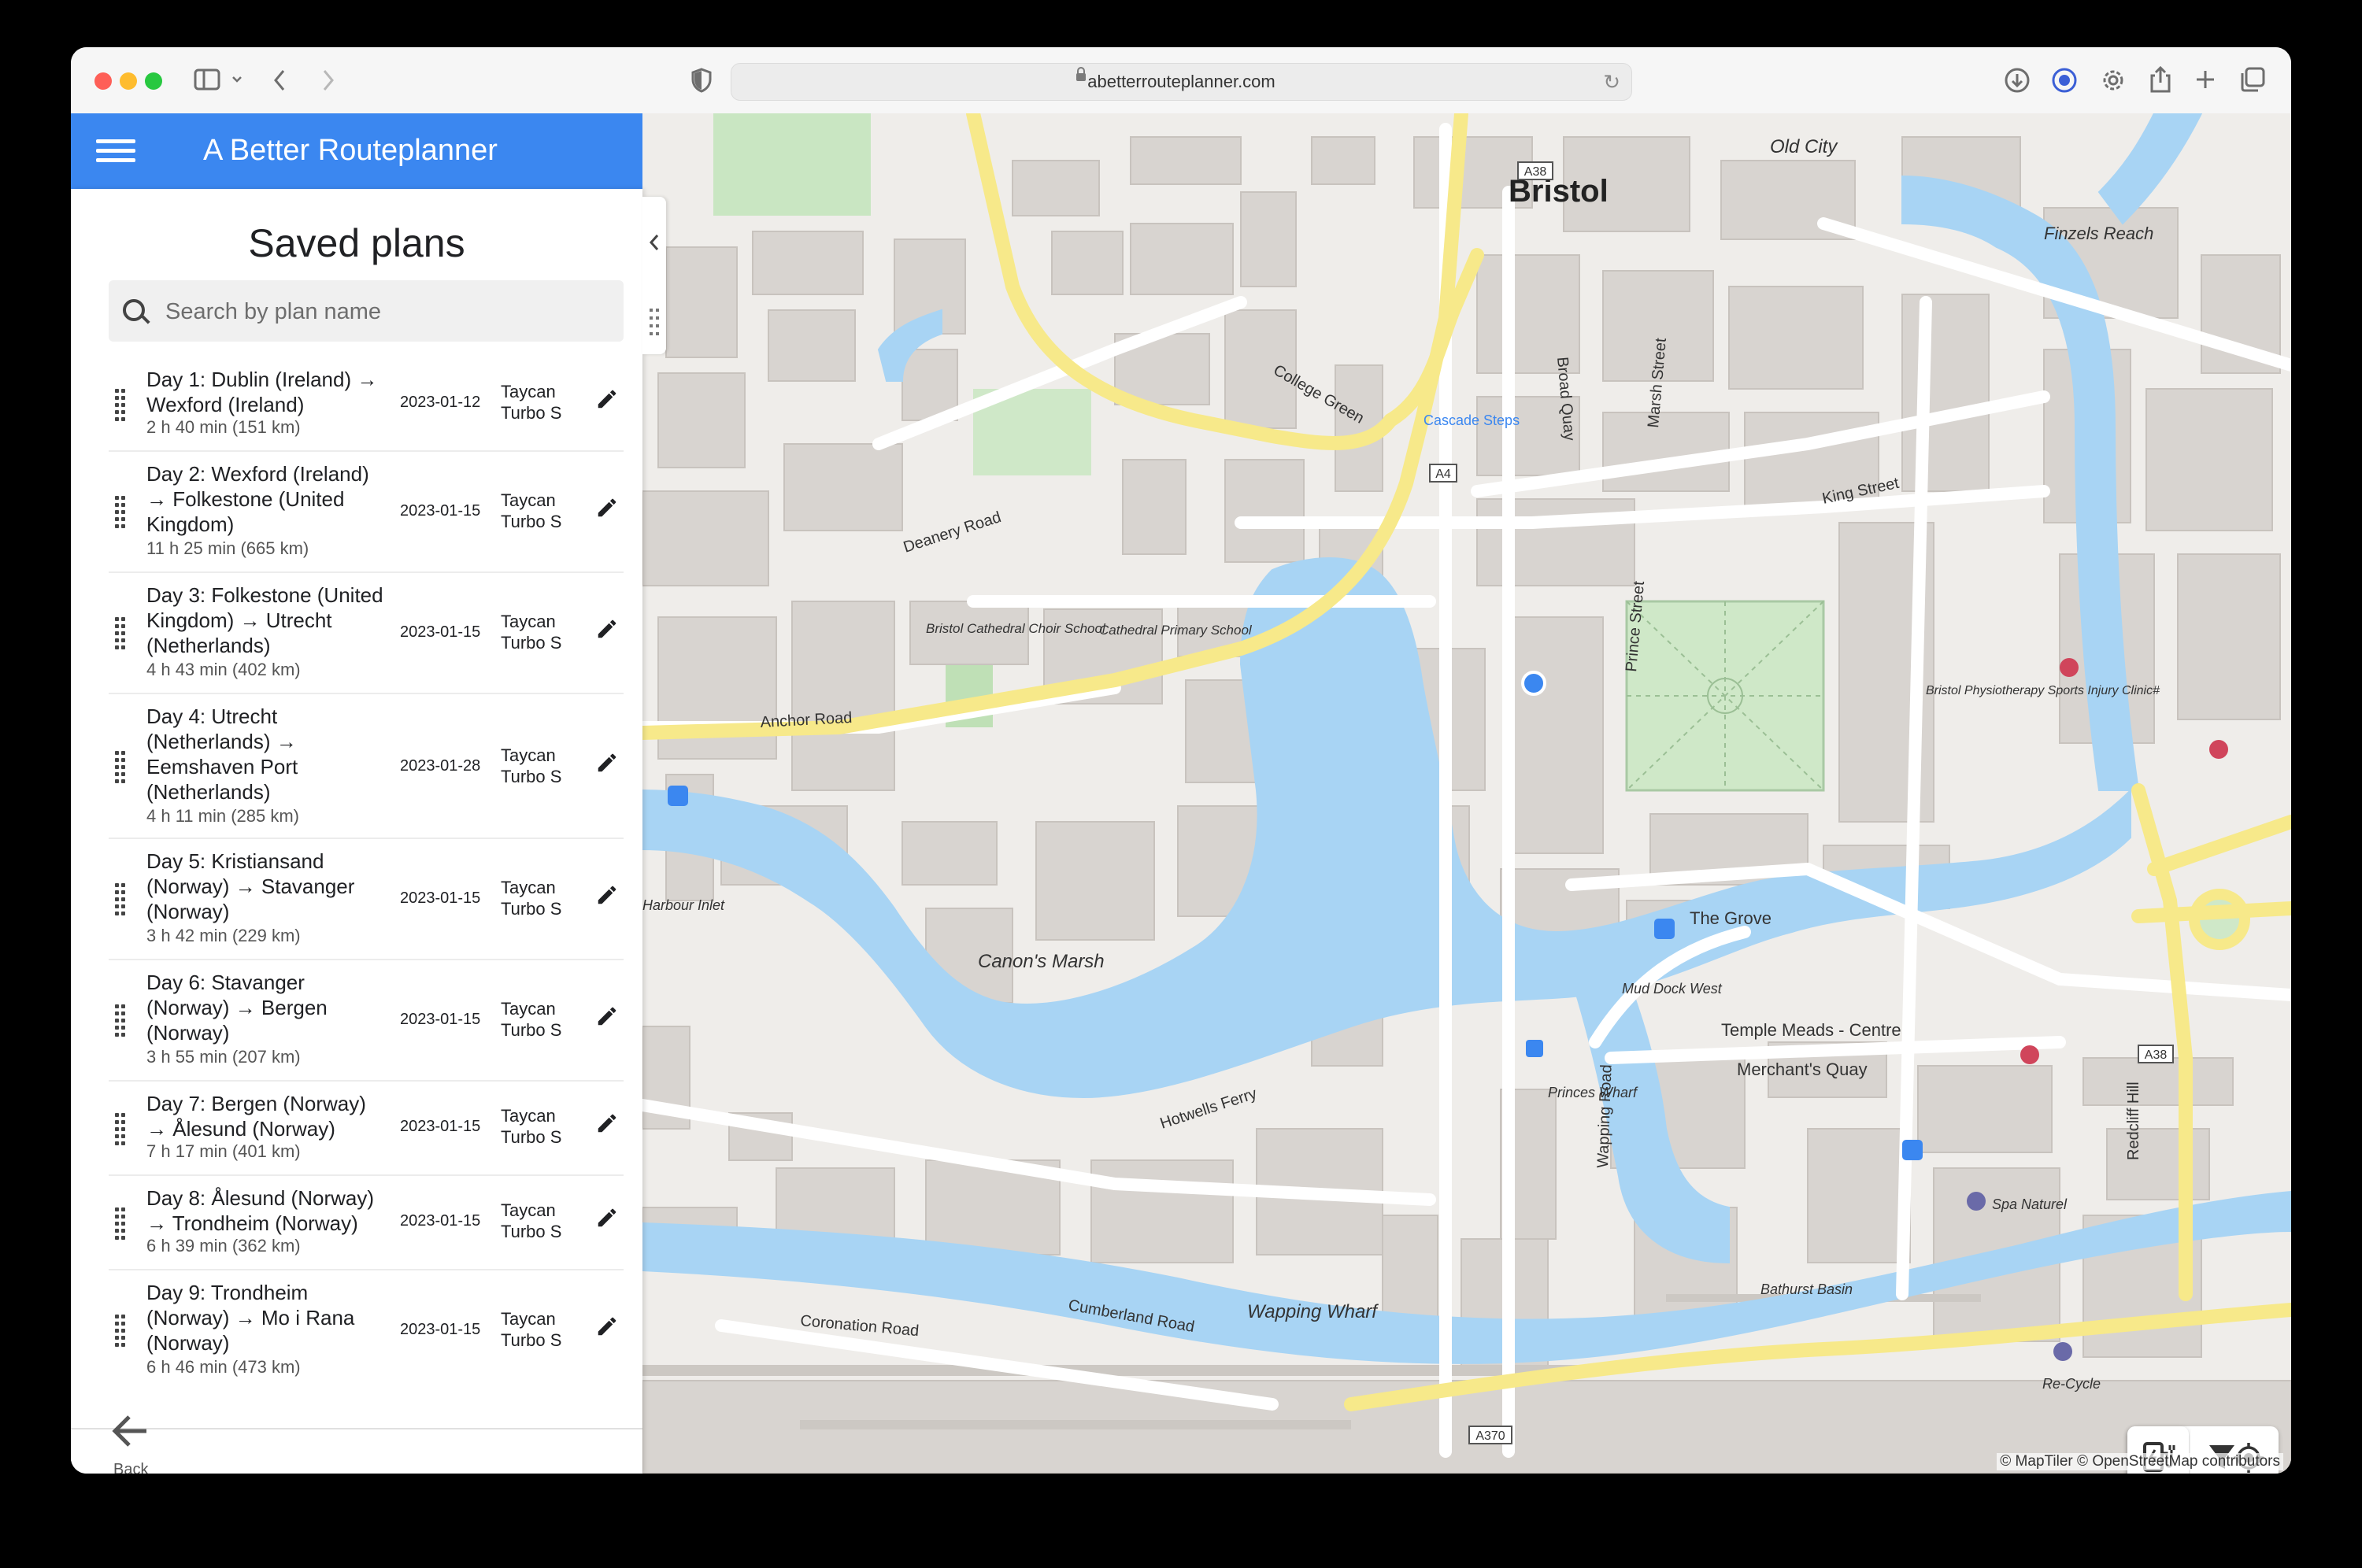 The height and width of the screenshot is (1568, 2362). What do you see at coordinates (224, 1151) in the screenshot?
I see `plan-duration: 7 h 17 min (401 km)` at bounding box center [224, 1151].